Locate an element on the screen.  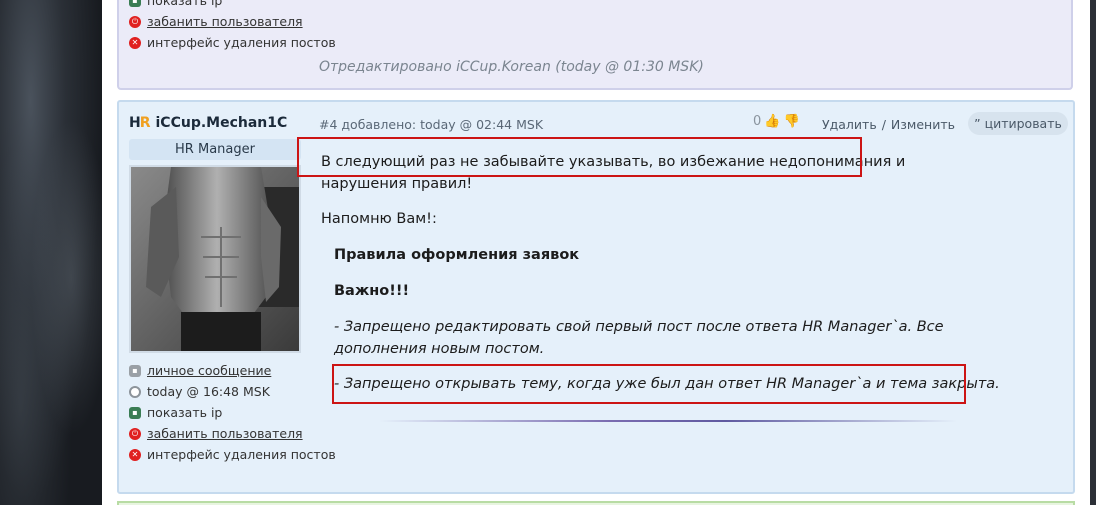
rules-important: Важно!!! is located at coordinates (372, 291).